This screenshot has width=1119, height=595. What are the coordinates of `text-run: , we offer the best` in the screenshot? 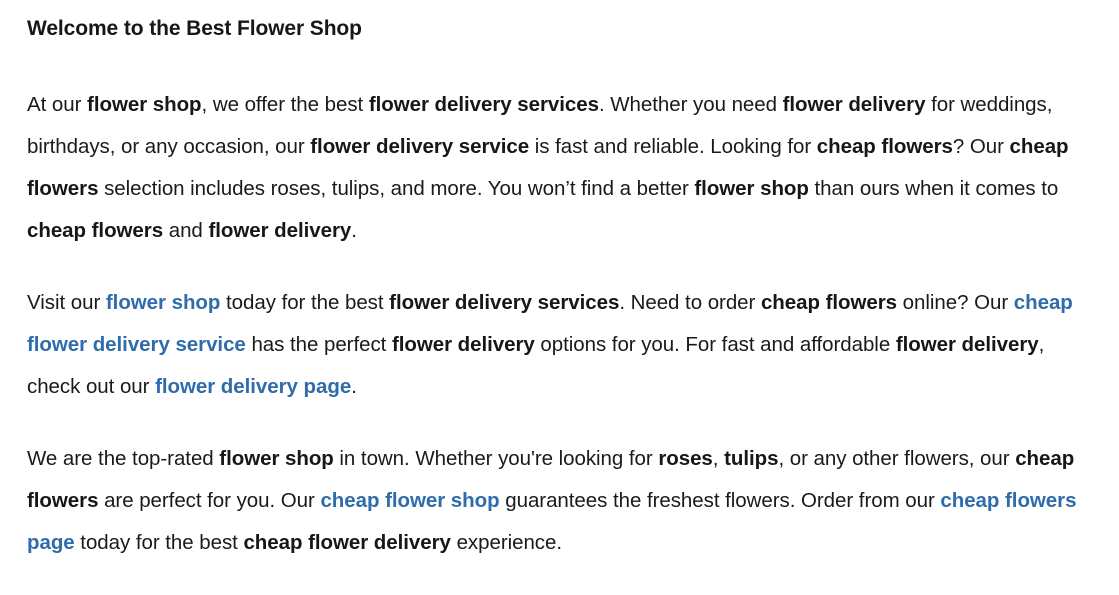 It's located at (285, 104).